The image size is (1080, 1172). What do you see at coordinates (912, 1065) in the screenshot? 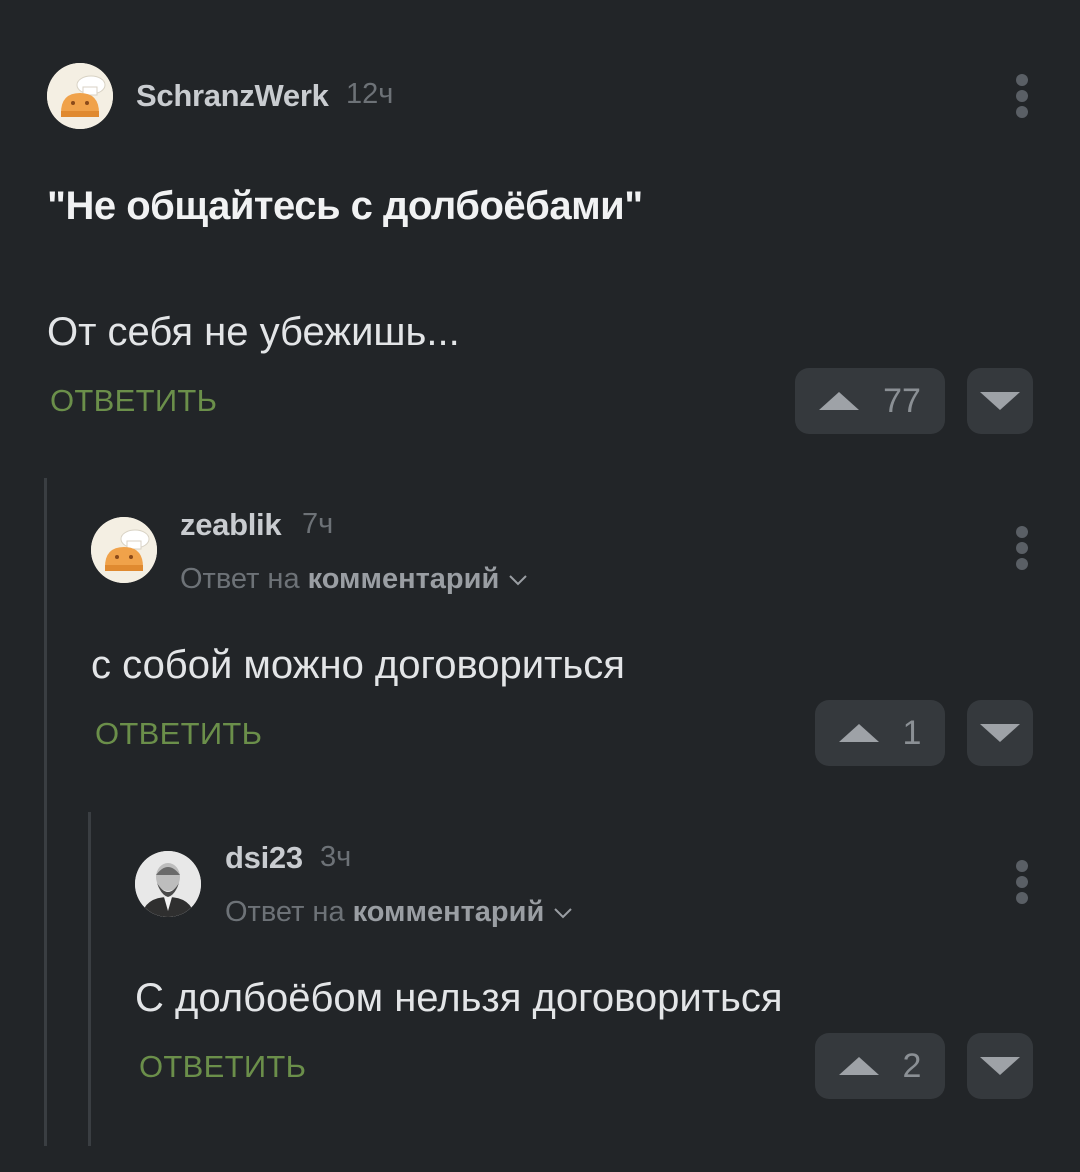
I see `rating-count: 2` at bounding box center [912, 1065].